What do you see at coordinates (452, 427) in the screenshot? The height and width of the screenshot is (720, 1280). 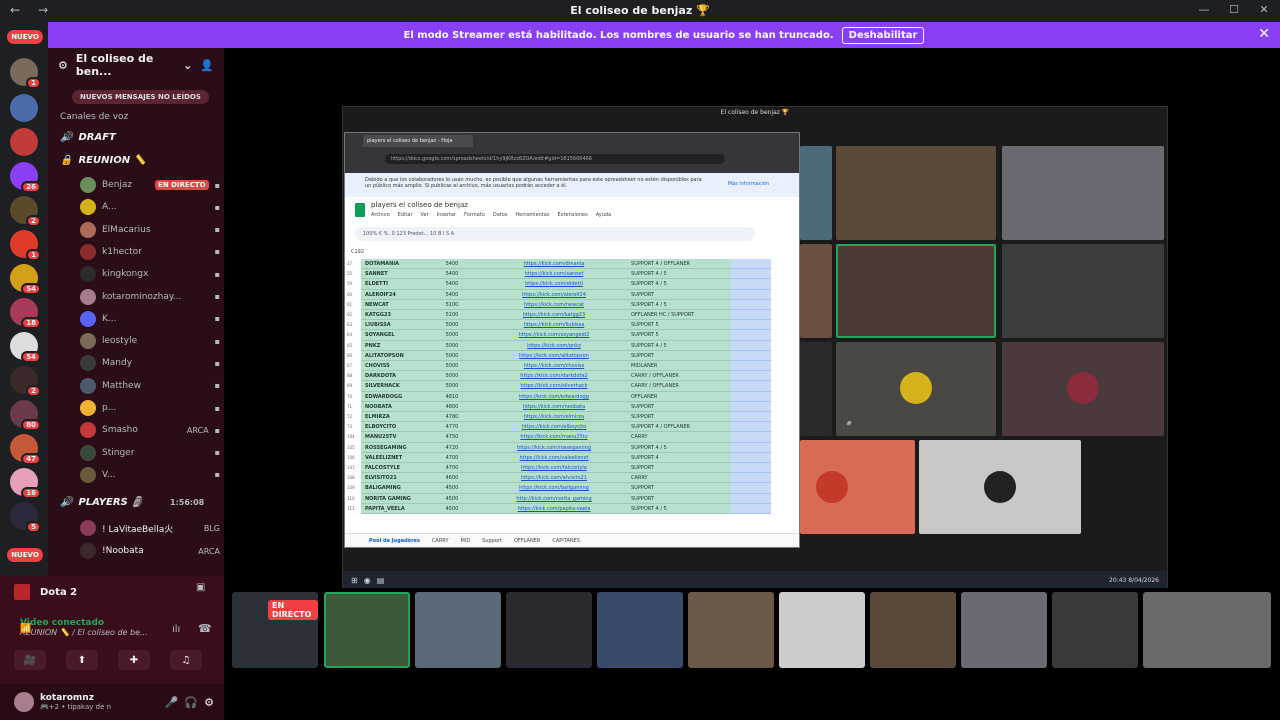 I see `mmr-cell: 4770` at bounding box center [452, 427].